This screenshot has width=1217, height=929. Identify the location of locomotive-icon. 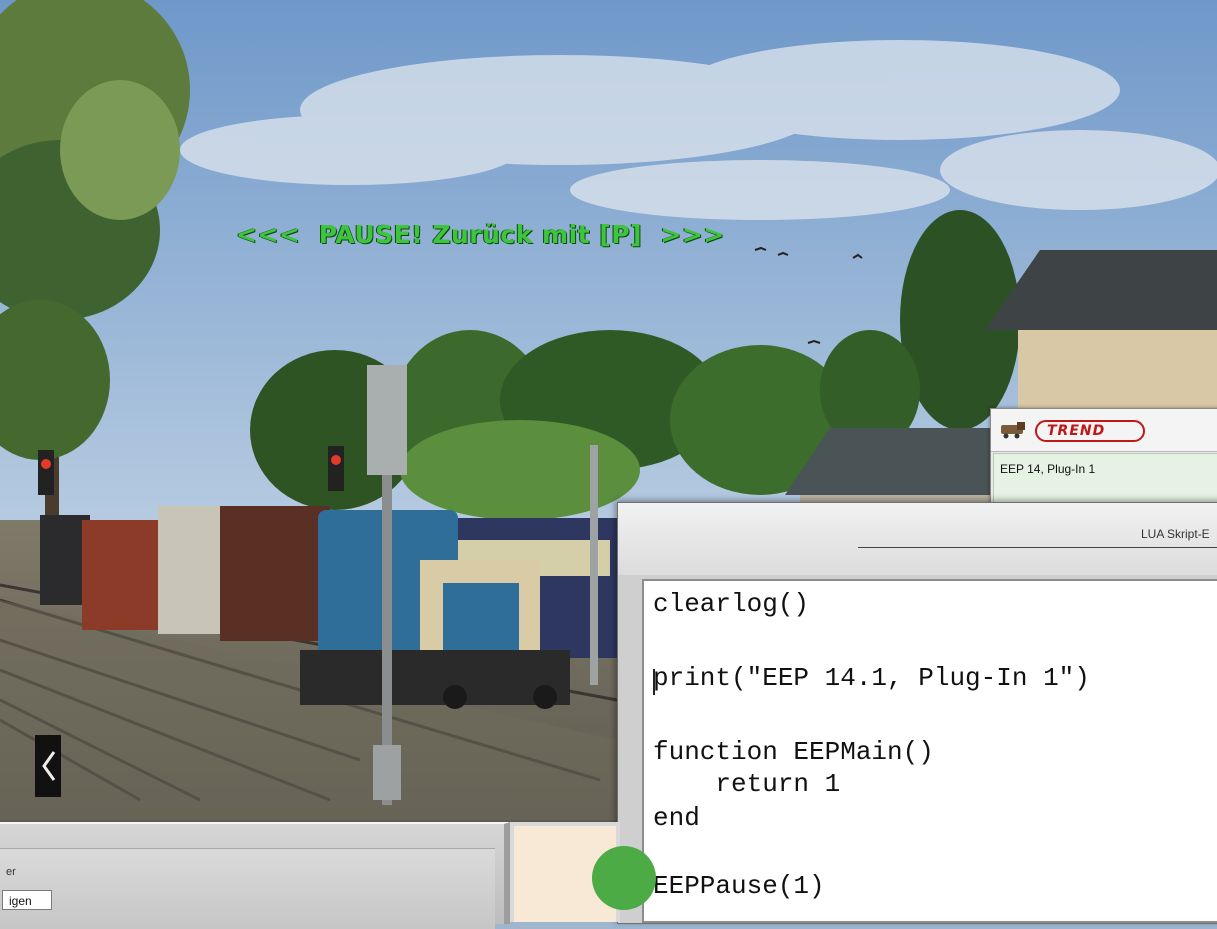
(1013, 430).